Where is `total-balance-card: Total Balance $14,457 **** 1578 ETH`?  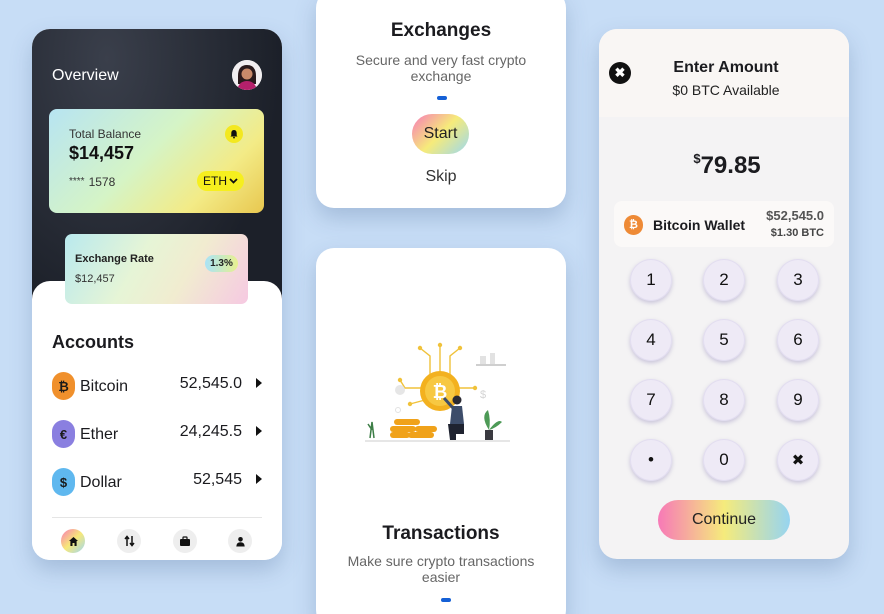 total-balance-card: Total Balance $14,457 **** 1578 ETH is located at coordinates (156, 161).